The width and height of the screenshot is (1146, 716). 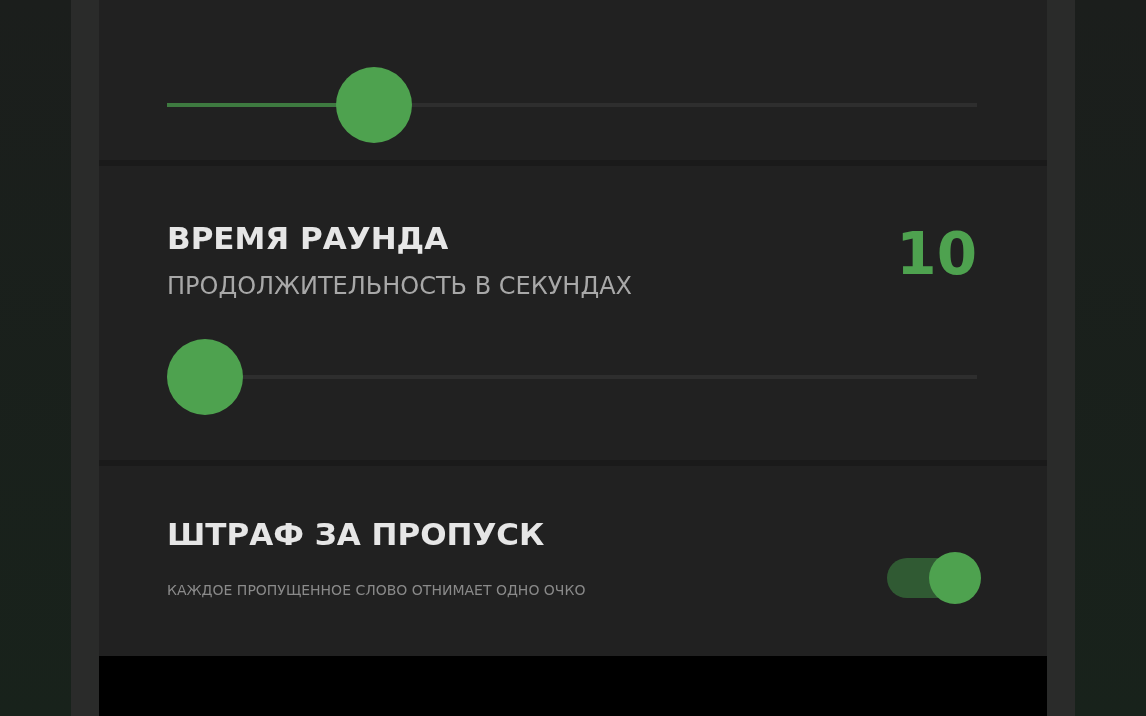 I want to click on setting-description: КАЖДОЕ ПРОПУЩЕННОЕ СЛОВО ОТНИМАЕТ ОДНО ОЧКО, so click(x=376, y=590).